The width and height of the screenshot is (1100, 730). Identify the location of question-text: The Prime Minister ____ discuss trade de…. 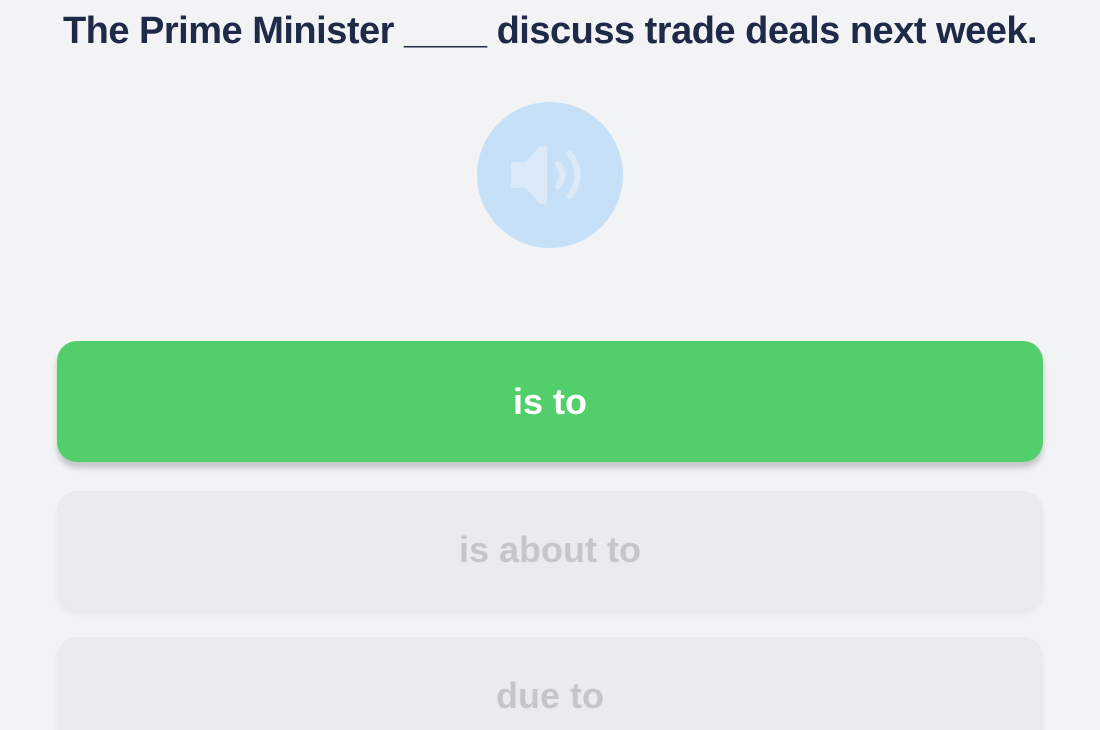
(550, 31).